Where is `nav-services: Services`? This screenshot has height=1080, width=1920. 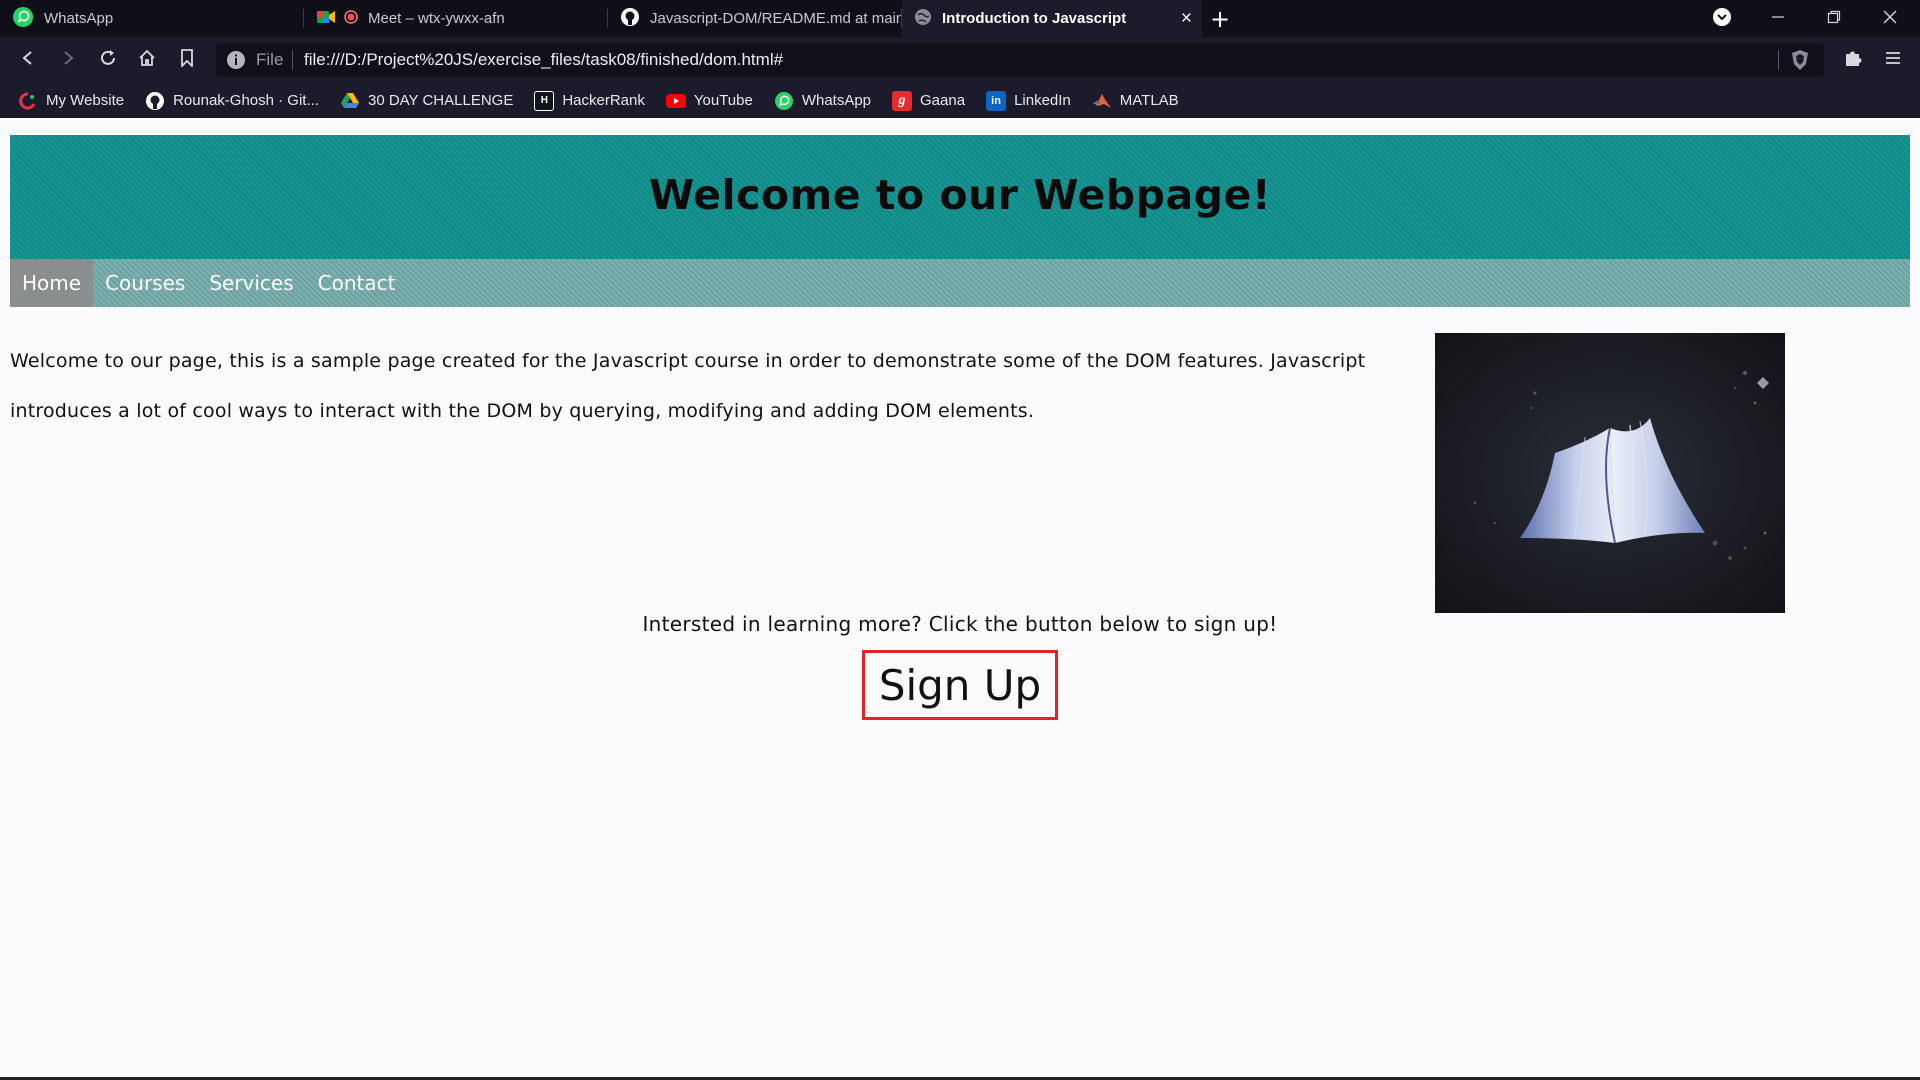 nav-services: Services is located at coordinates (251, 283).